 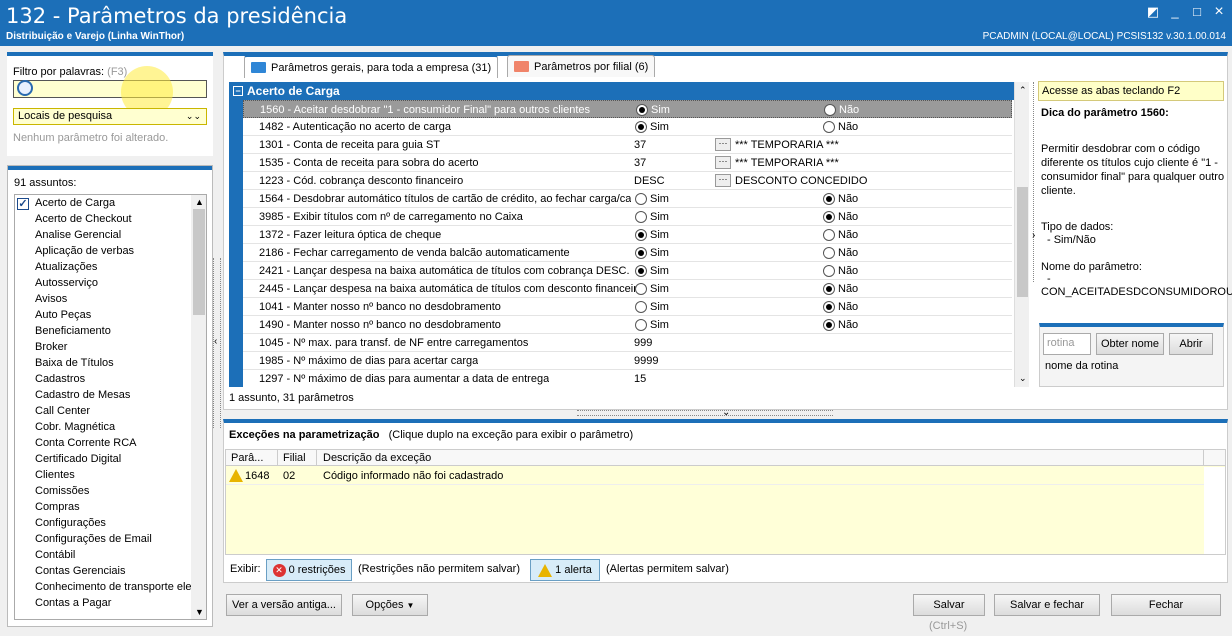 I want to click on subject-item: Analise Gerencial, so click(x=78, y=235).